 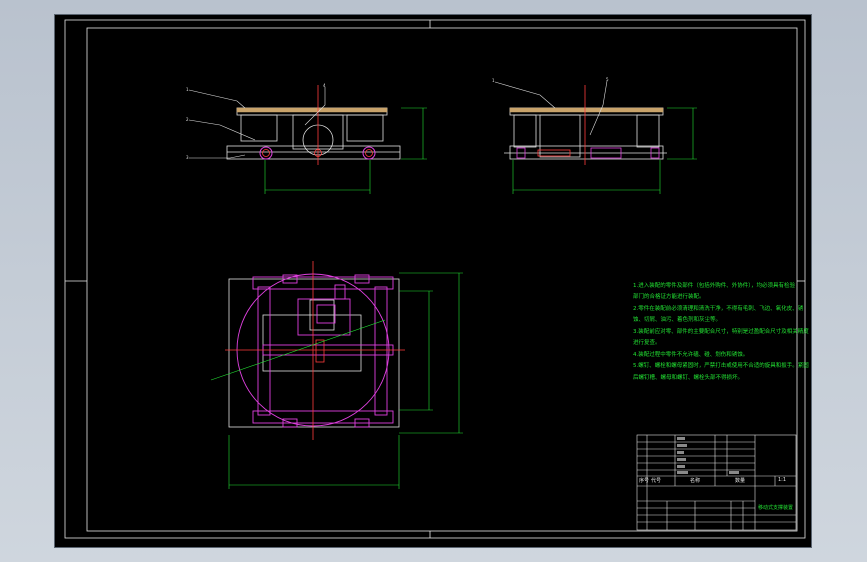 What do you see at coordinates (691, 355) in the screenshot?
I see `note-line: 4.装配过程中零件不允许磕、碰、划伤和锈蚀。` at bounding box center [691, 355].